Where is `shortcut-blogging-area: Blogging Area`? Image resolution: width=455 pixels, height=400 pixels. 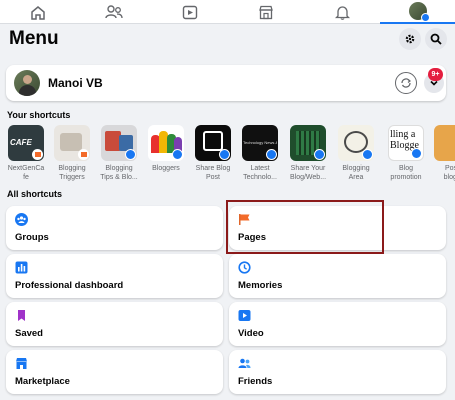
shortcut-blogging-area: Blogging Area is located at coordinates (356, 153).